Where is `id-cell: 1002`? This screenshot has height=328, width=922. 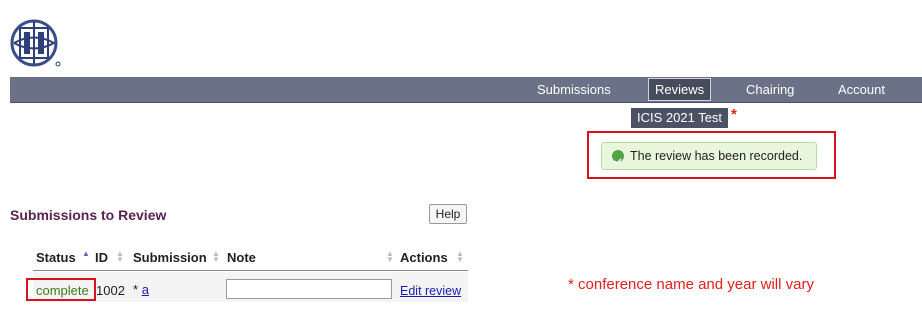
id-cell: 1002 is located at coordinates (110, 290).